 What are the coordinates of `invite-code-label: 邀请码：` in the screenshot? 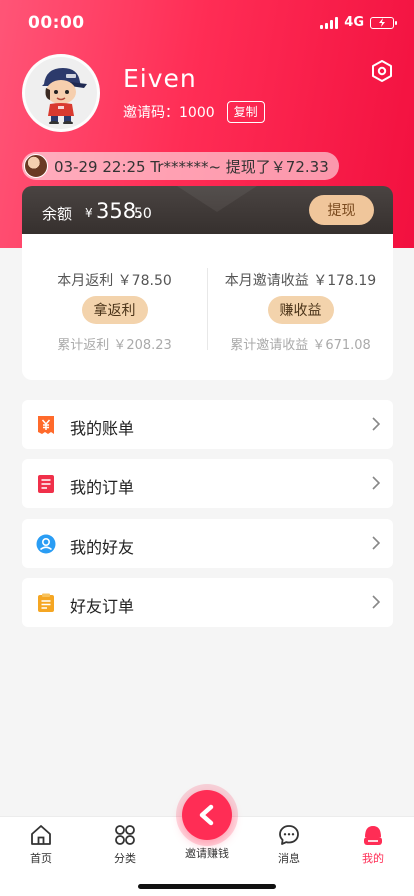 It's located at (151, 113).